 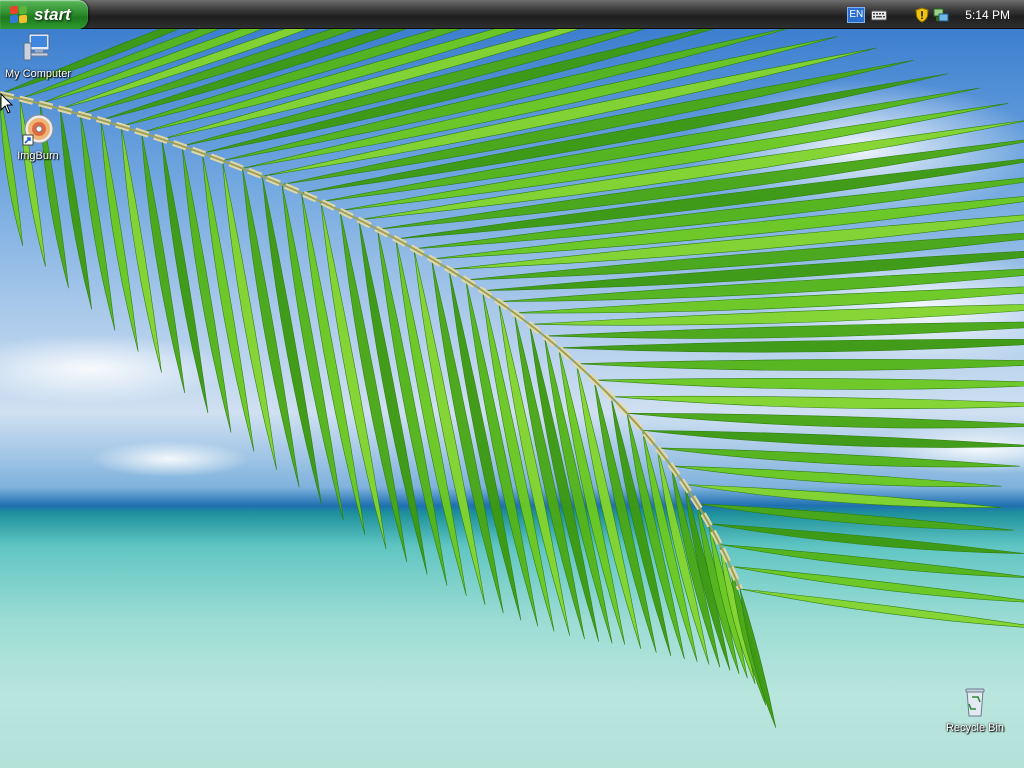 What do you see at coordinates (36, 47) in the screenshot?
I see `computer-icon` at bounding box center [36, 47].